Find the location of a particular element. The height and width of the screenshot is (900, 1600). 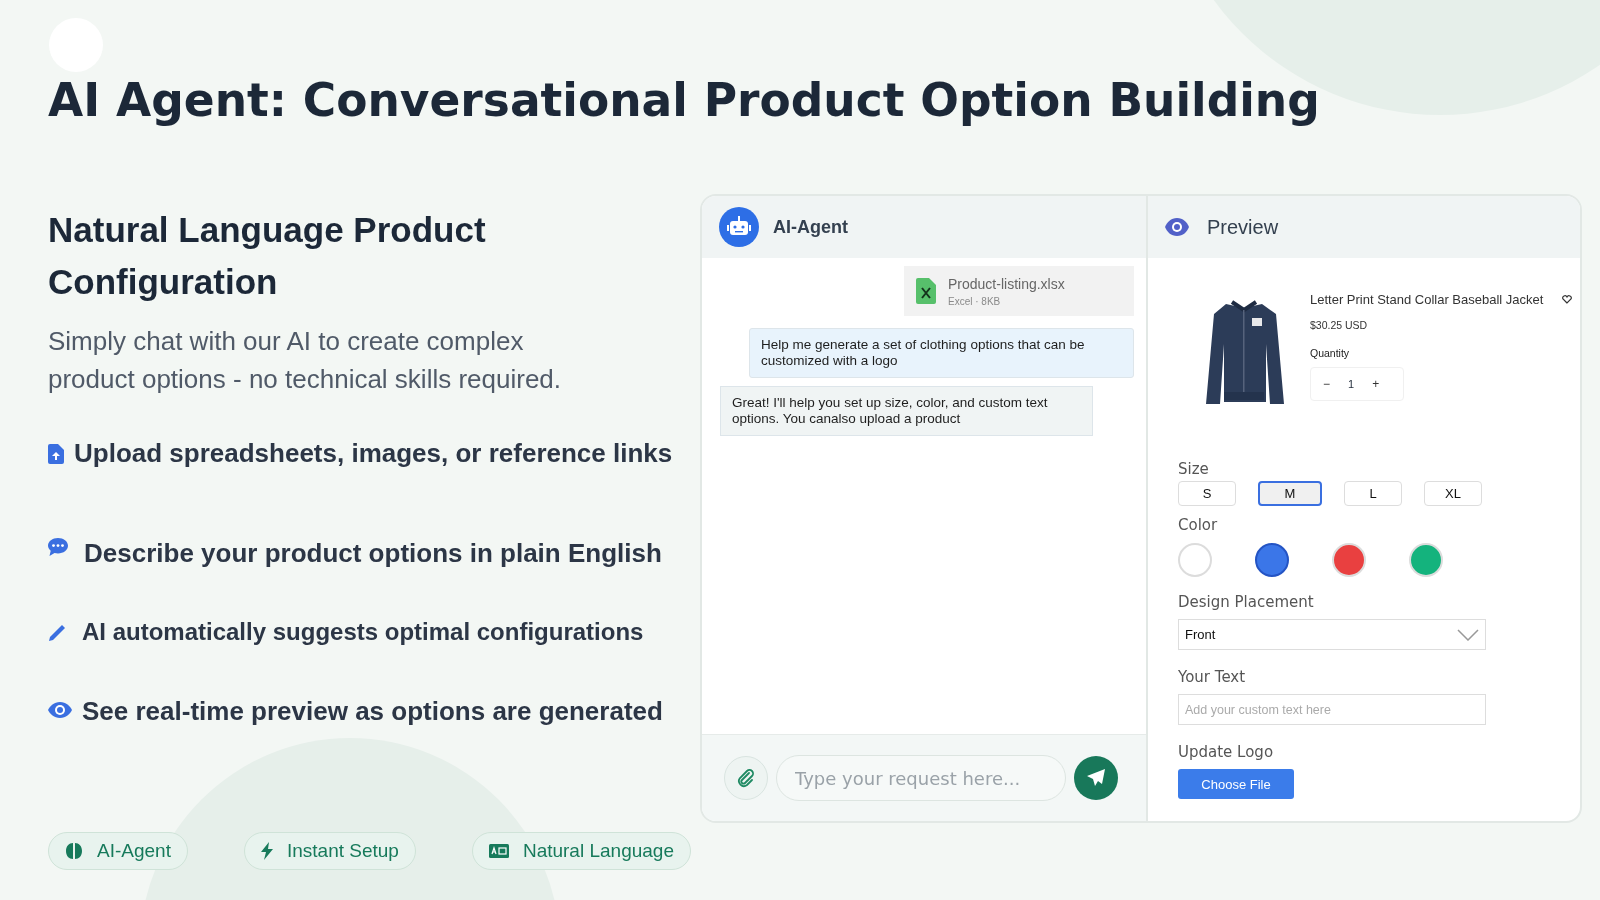

preview-title: Preview is located at coordinates (1243, 227).